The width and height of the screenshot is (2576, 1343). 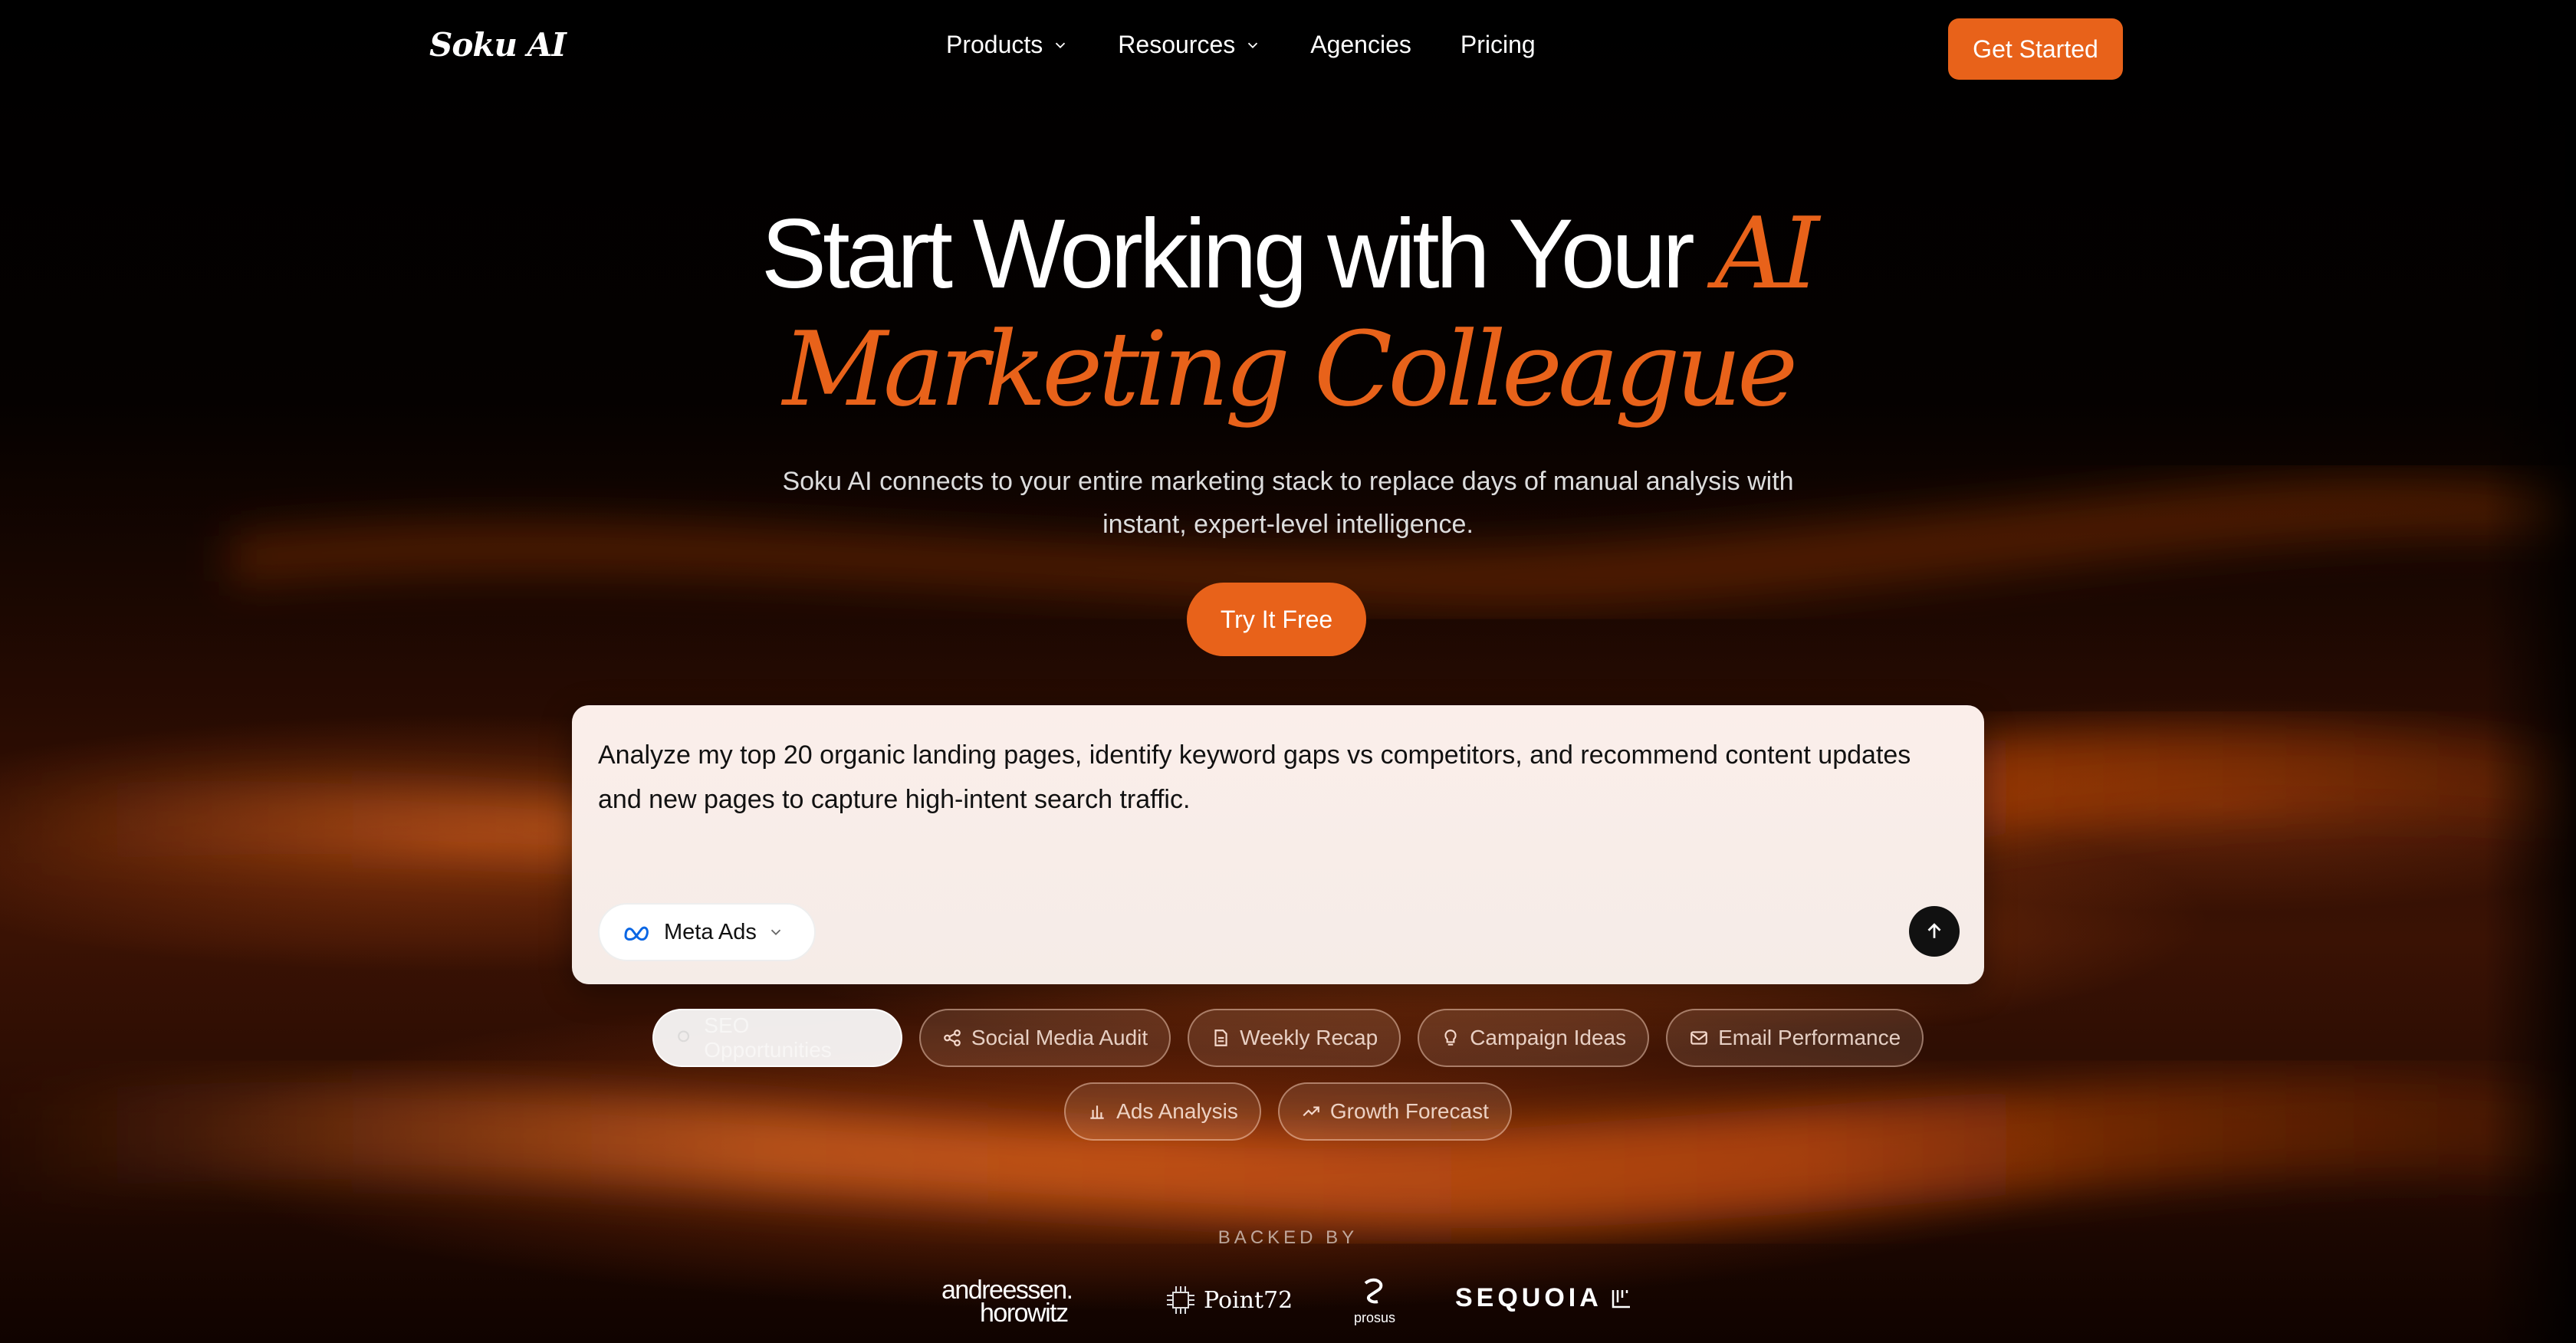 I want to click on bar-chart-icon, so click(x=1097, y=1112).